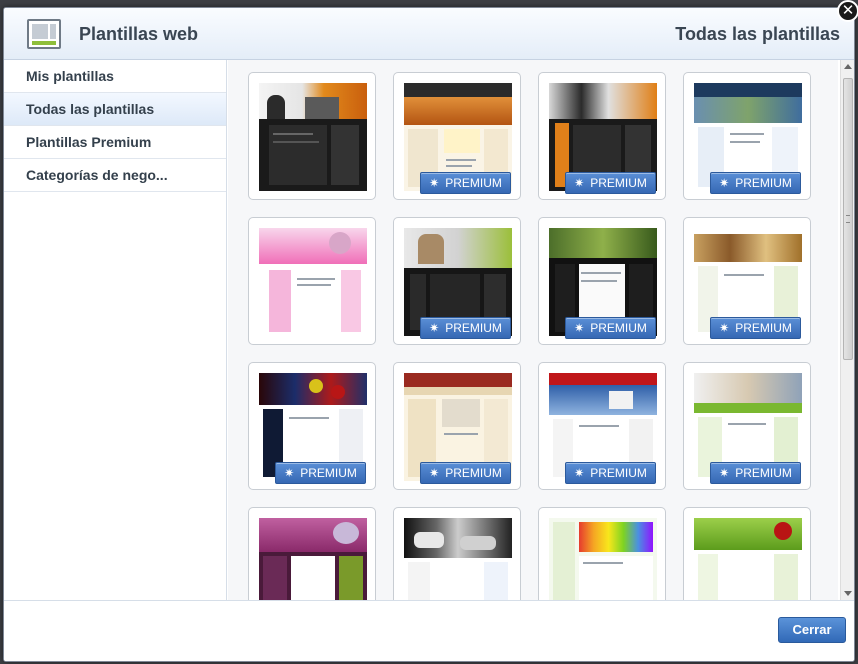 The image size is (858, 664). Describe the element at coordinates (115, 109) in the screenshot. I see `sidebar-item-todas-plantillas: Todas las plantillas` at that location.